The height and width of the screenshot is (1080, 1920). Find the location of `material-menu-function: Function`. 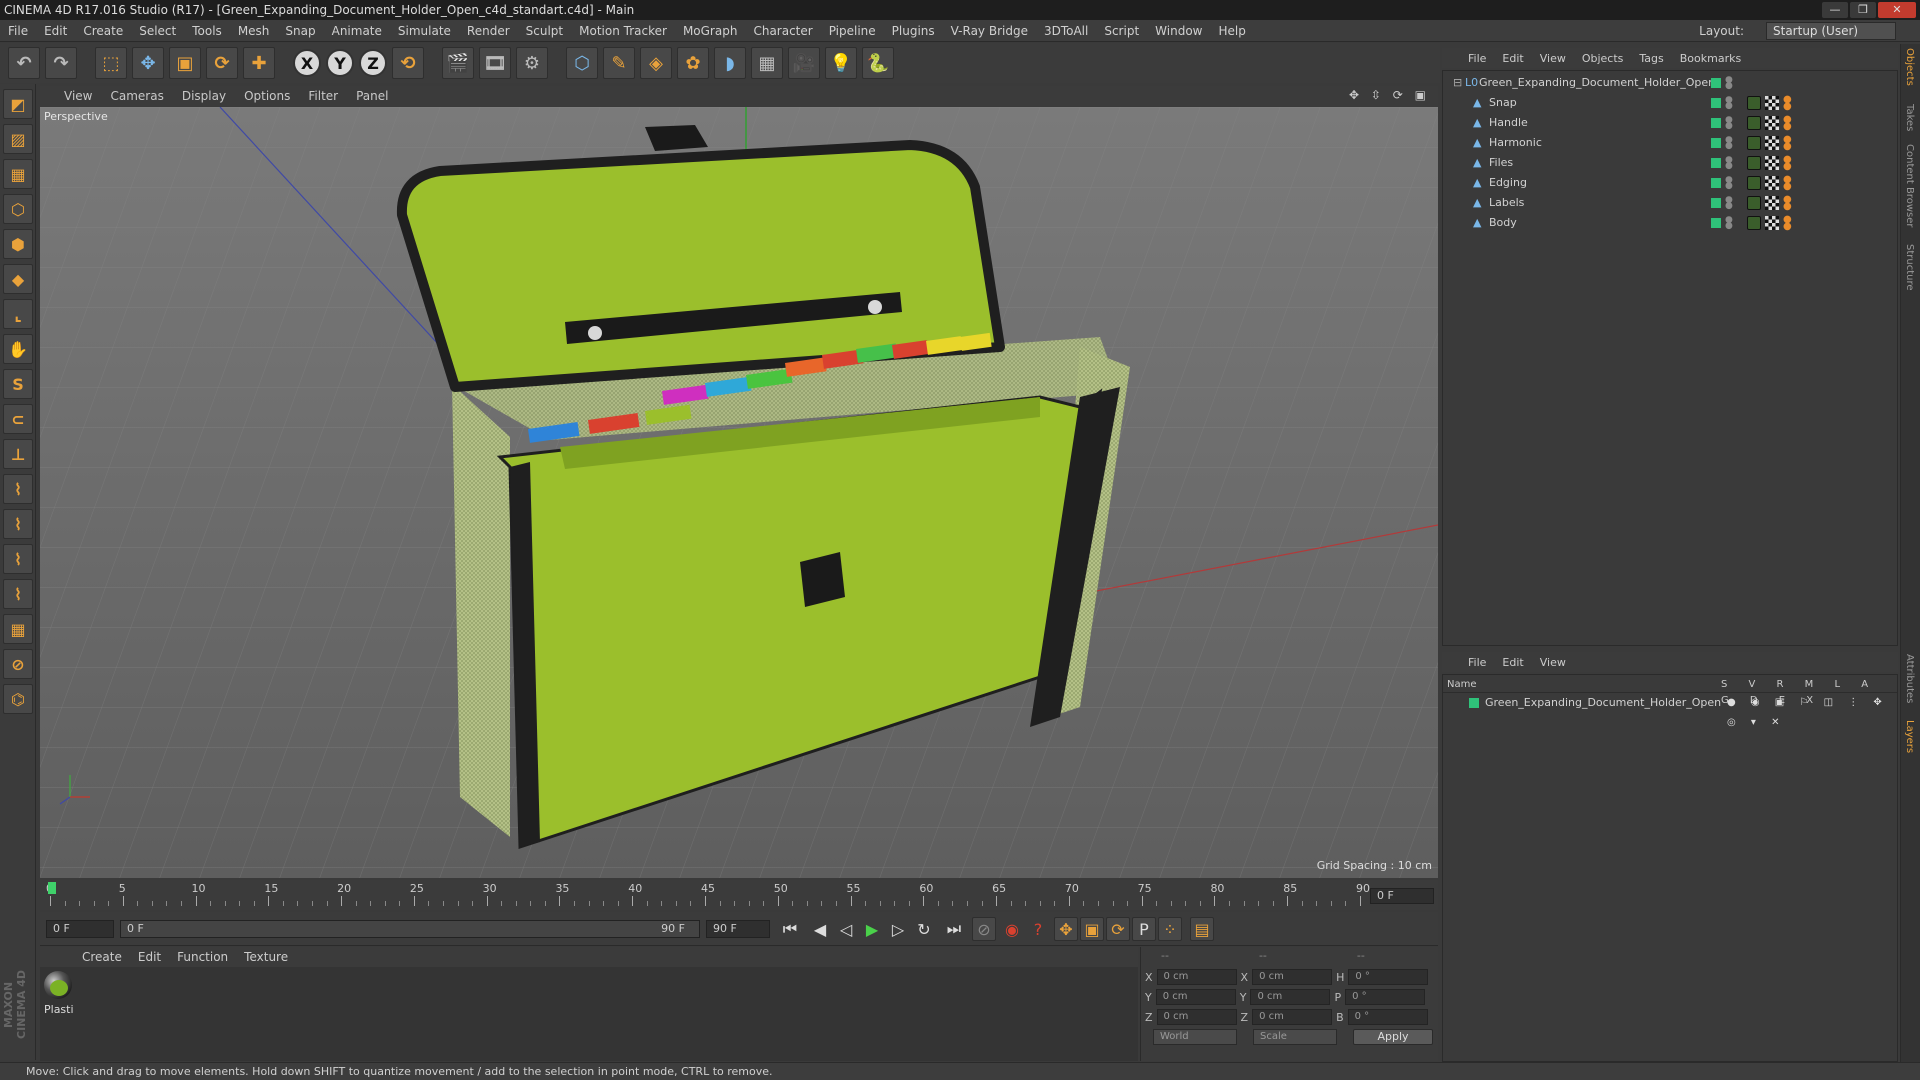

material-menu-function: Function is located at coordinates (202, 957).